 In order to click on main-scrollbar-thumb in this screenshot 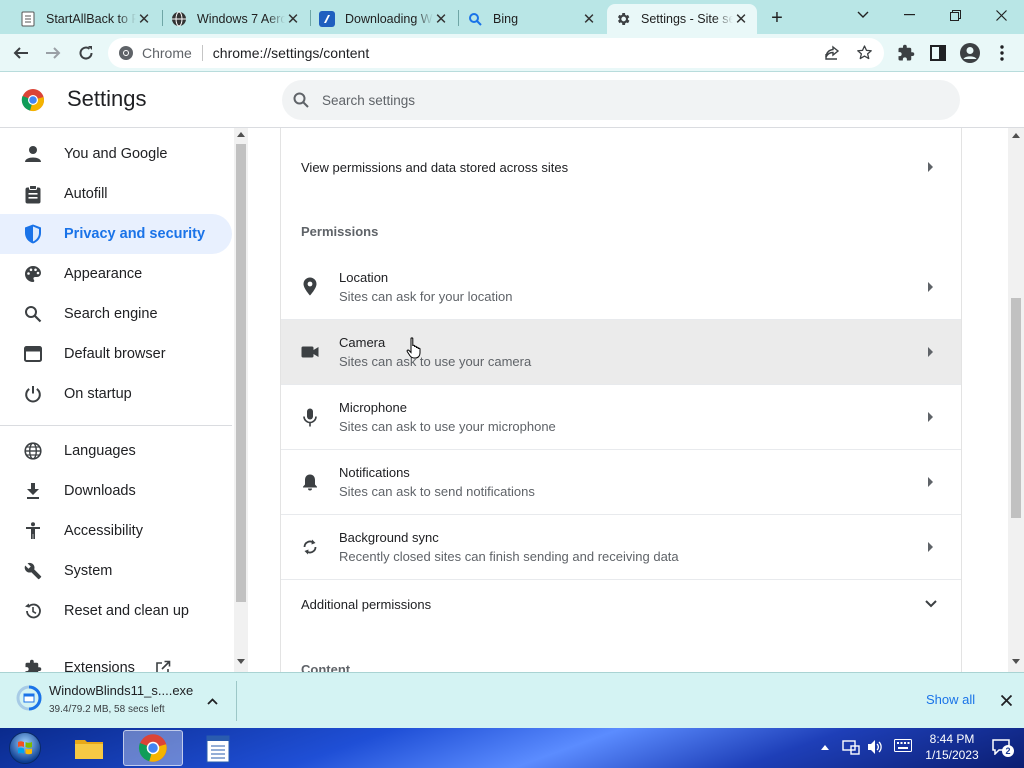, I will do `click(1016, 408)`.